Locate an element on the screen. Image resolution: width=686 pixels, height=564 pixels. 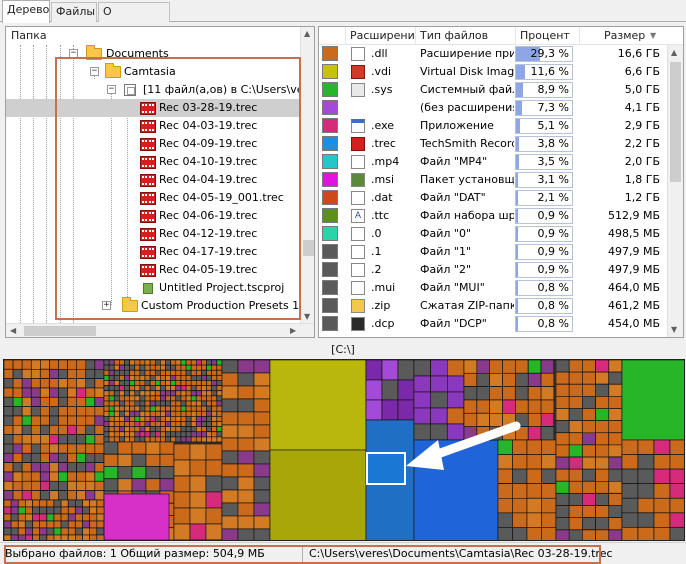
exe-file-icon is located at coordinates (358, 126).